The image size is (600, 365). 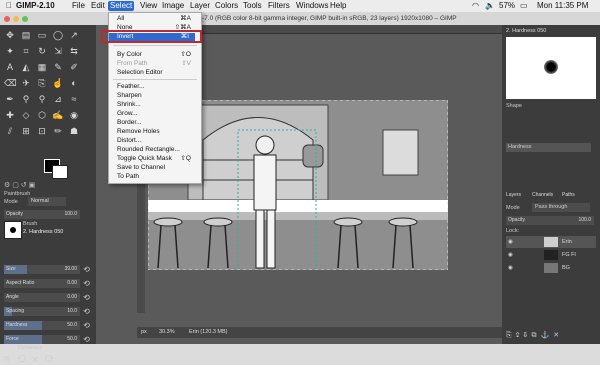 I want to click on hardness-slider: Hardness, so click(x=548, y=147).